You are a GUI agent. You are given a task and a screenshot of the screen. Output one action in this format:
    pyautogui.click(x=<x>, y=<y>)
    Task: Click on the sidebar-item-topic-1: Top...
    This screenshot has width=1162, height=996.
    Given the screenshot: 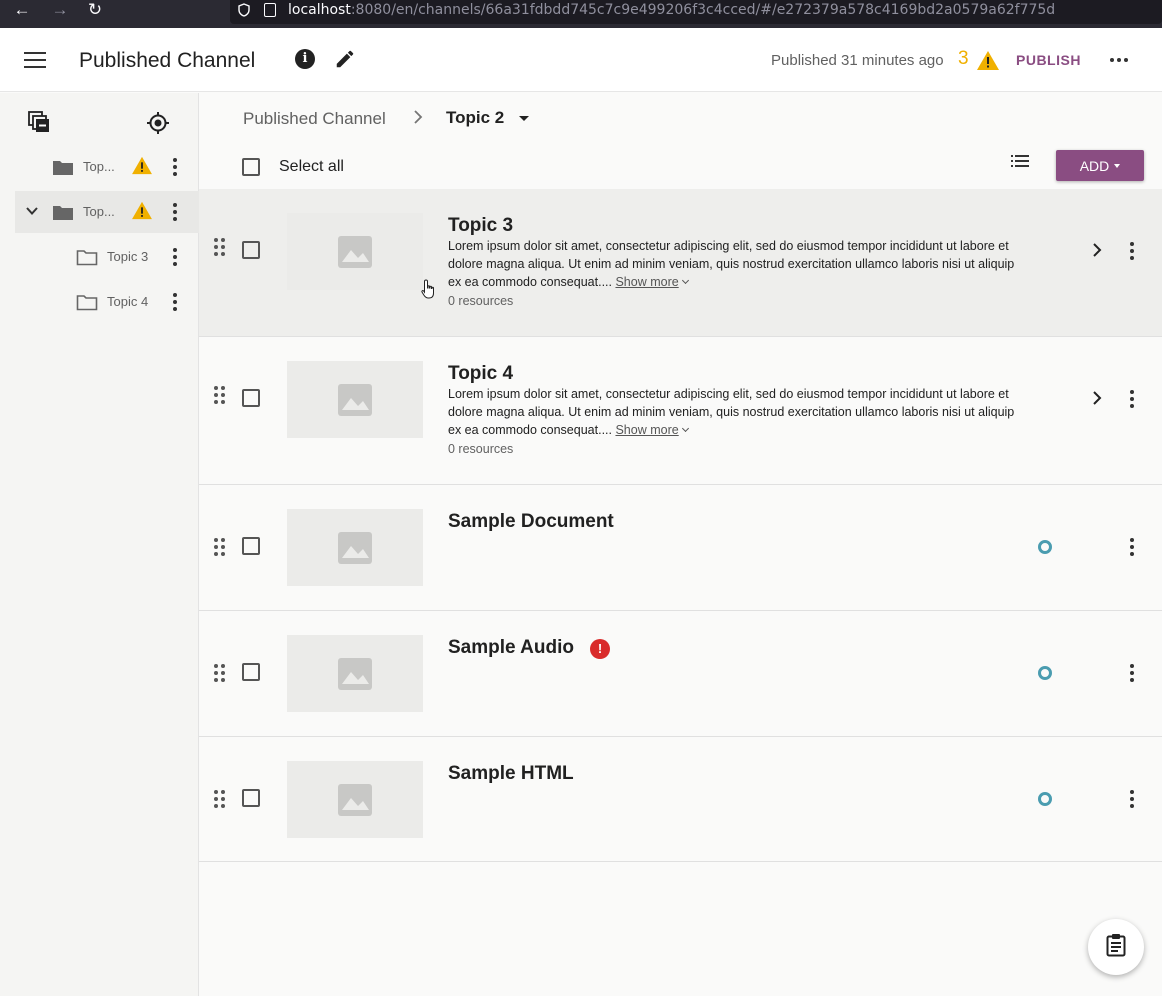 What is the action you would take?
    pyautogui.click(x=107, y=167)
    